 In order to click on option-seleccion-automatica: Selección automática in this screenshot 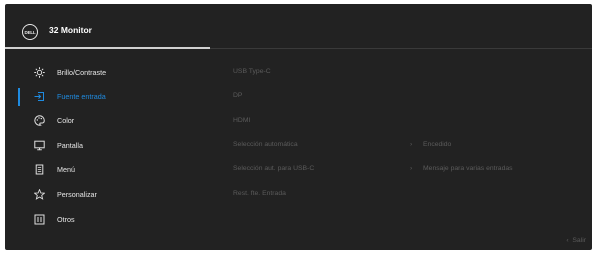, I will do `click(265, 144)`.